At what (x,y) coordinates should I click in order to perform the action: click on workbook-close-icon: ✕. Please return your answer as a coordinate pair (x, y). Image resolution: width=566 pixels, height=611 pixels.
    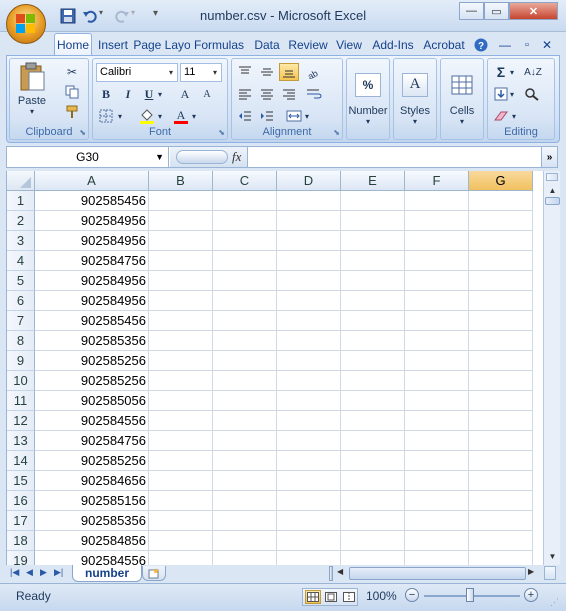
    Looking at the image, I should click on (547, 44).